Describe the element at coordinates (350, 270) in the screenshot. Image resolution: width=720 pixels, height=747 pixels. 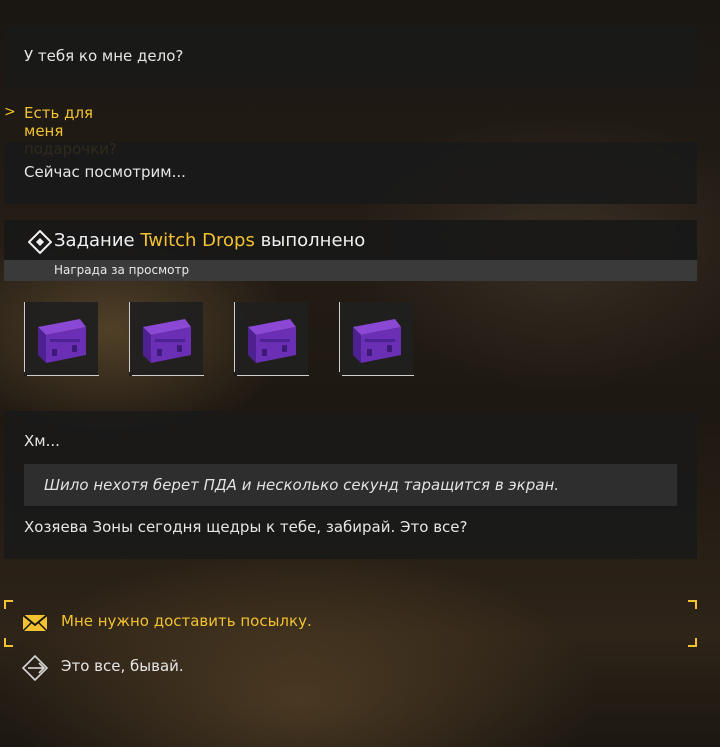
I see `quest-subtitle-bar: Награда за просмотр` at that location.